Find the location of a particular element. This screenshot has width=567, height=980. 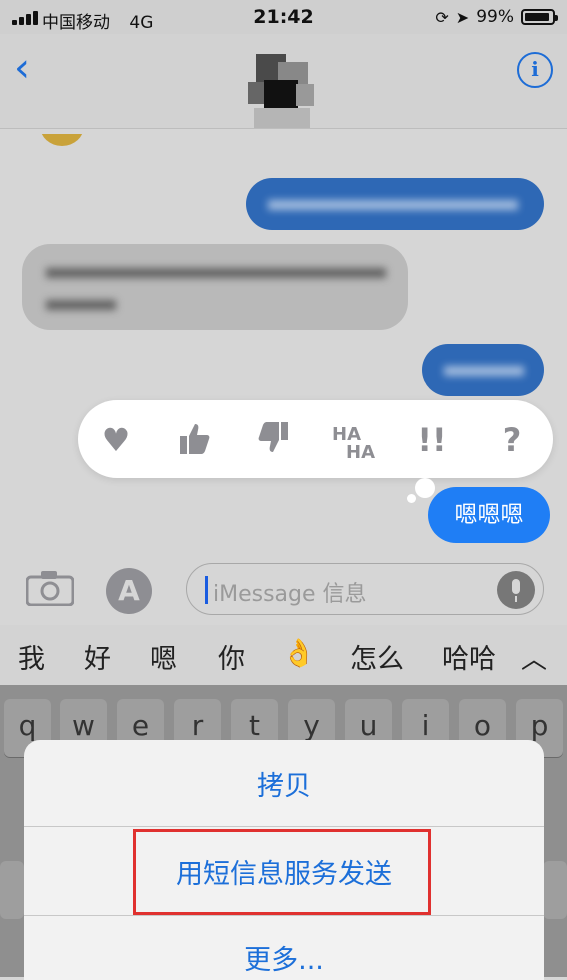

backspace-key is located at coordinates (555, 890).